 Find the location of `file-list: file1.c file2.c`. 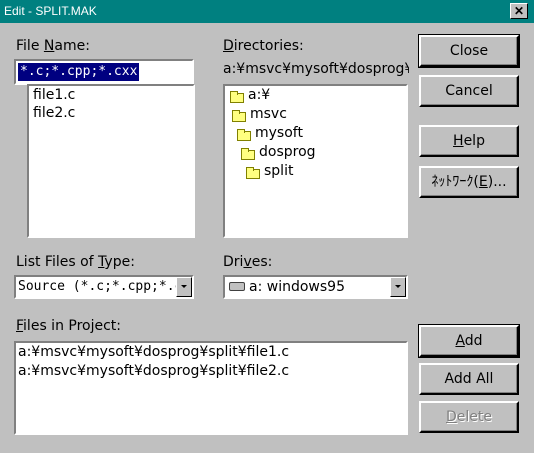

file-list: file1.c file2.c is located at coordinates (111, 161).